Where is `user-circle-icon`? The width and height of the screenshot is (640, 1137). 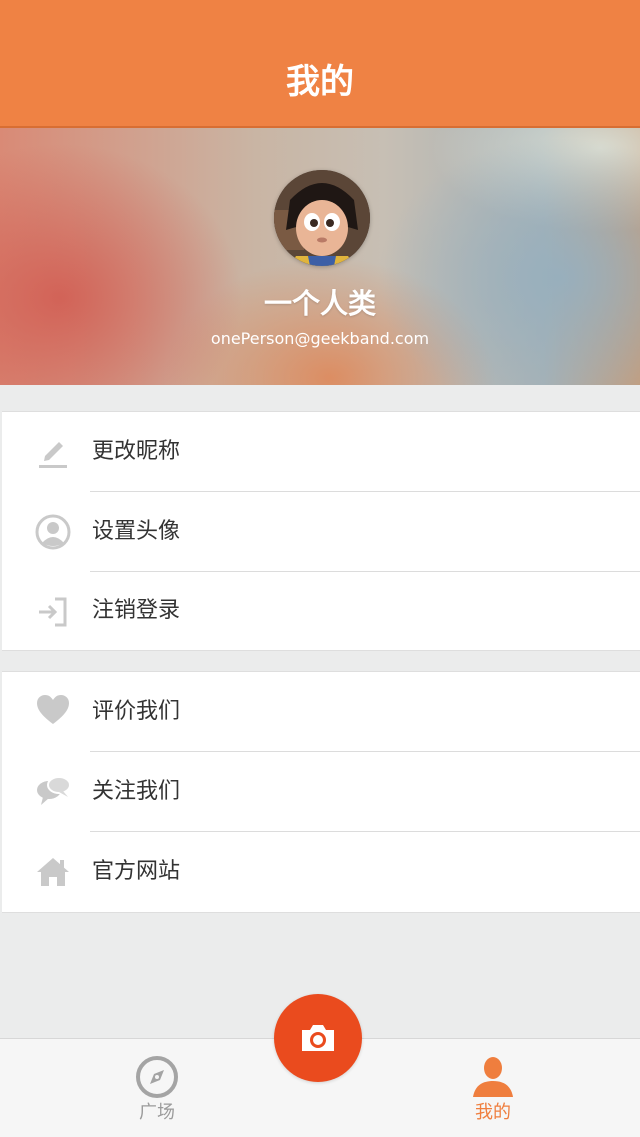
user-circle-icon is located at coordinates (53, 532).